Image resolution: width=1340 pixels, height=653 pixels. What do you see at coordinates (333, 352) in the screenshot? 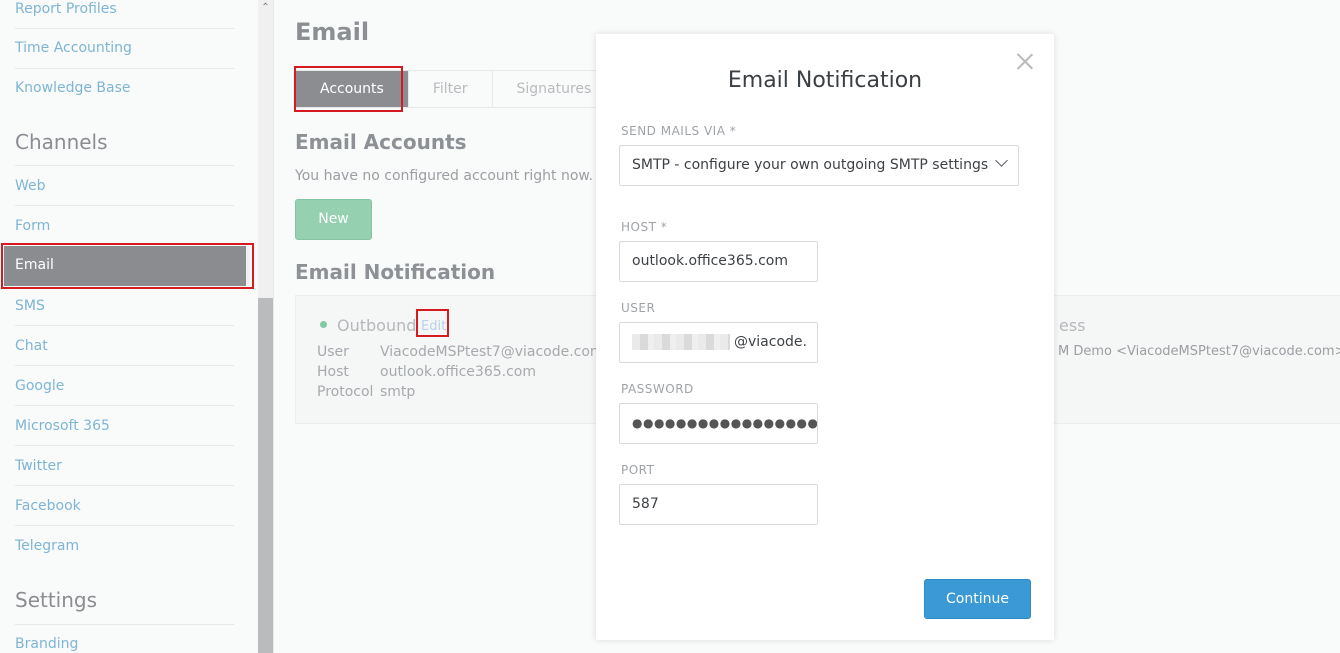
I see `row-key: User` at bounding box center [333, 352].